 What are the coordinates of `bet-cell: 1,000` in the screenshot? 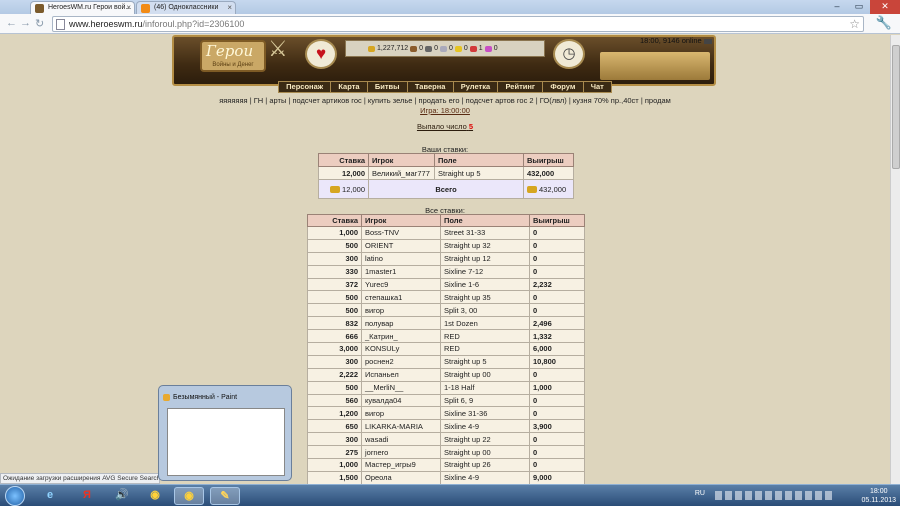 It's located at (334, 233).